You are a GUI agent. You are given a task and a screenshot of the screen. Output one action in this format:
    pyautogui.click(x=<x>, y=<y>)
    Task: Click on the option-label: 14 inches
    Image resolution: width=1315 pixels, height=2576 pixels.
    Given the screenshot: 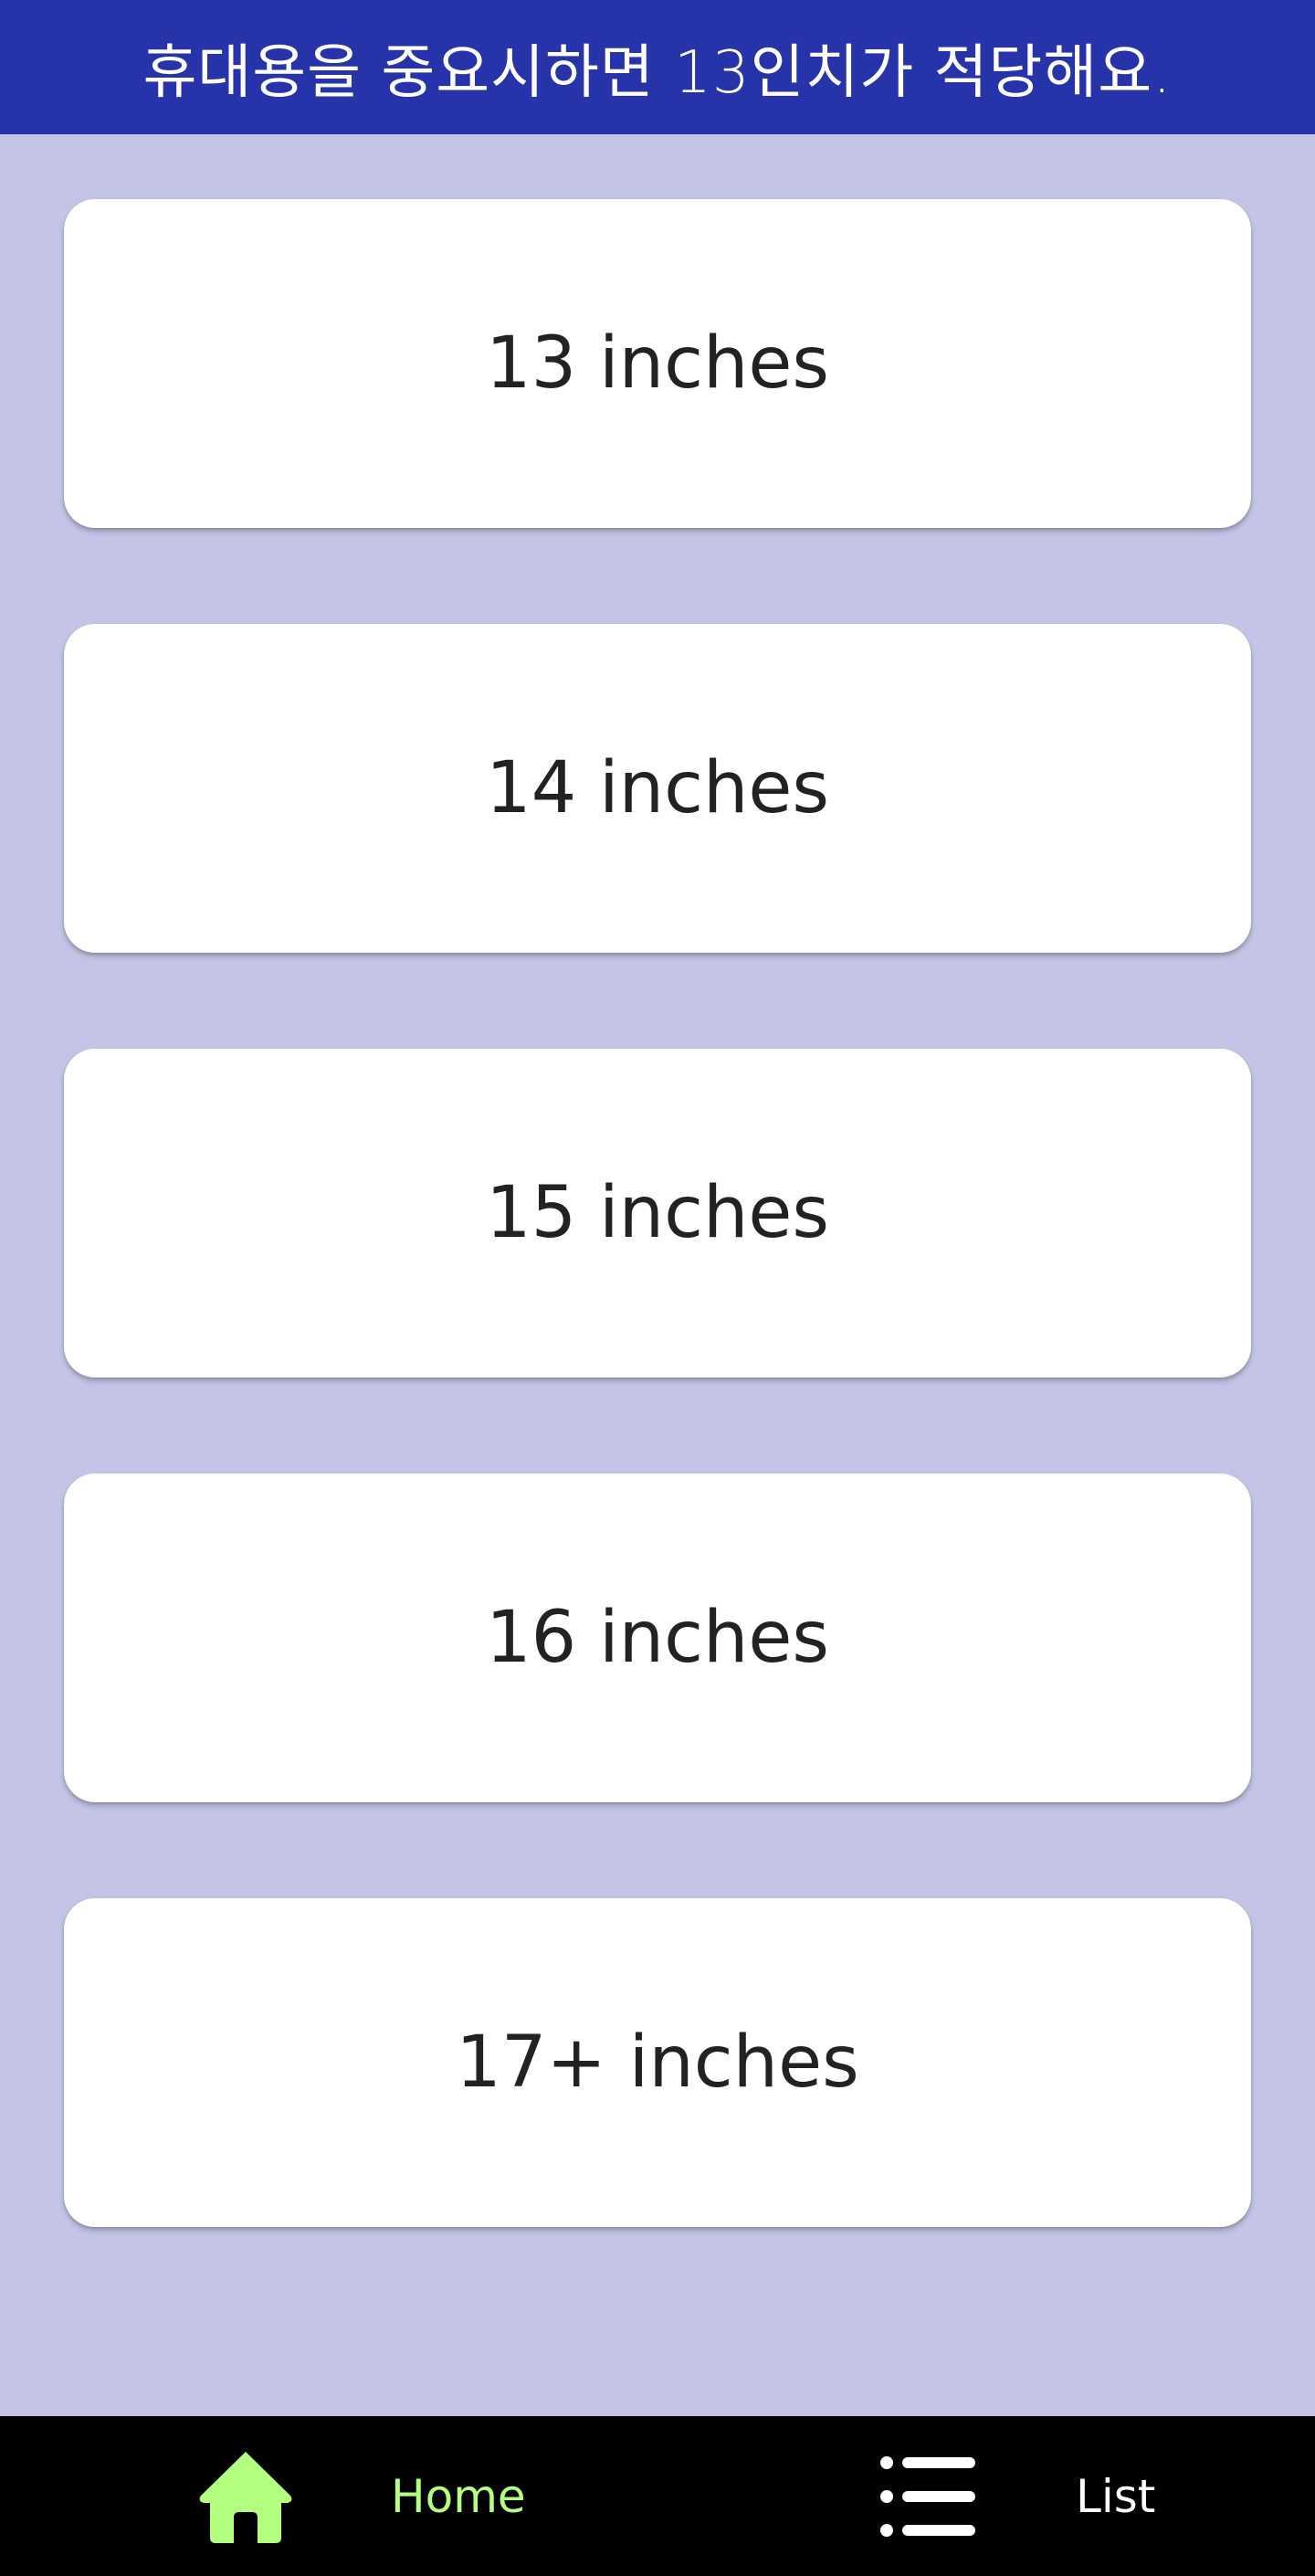 What is the action you would take?
    pyautogui.click(x=657, y=788)
    